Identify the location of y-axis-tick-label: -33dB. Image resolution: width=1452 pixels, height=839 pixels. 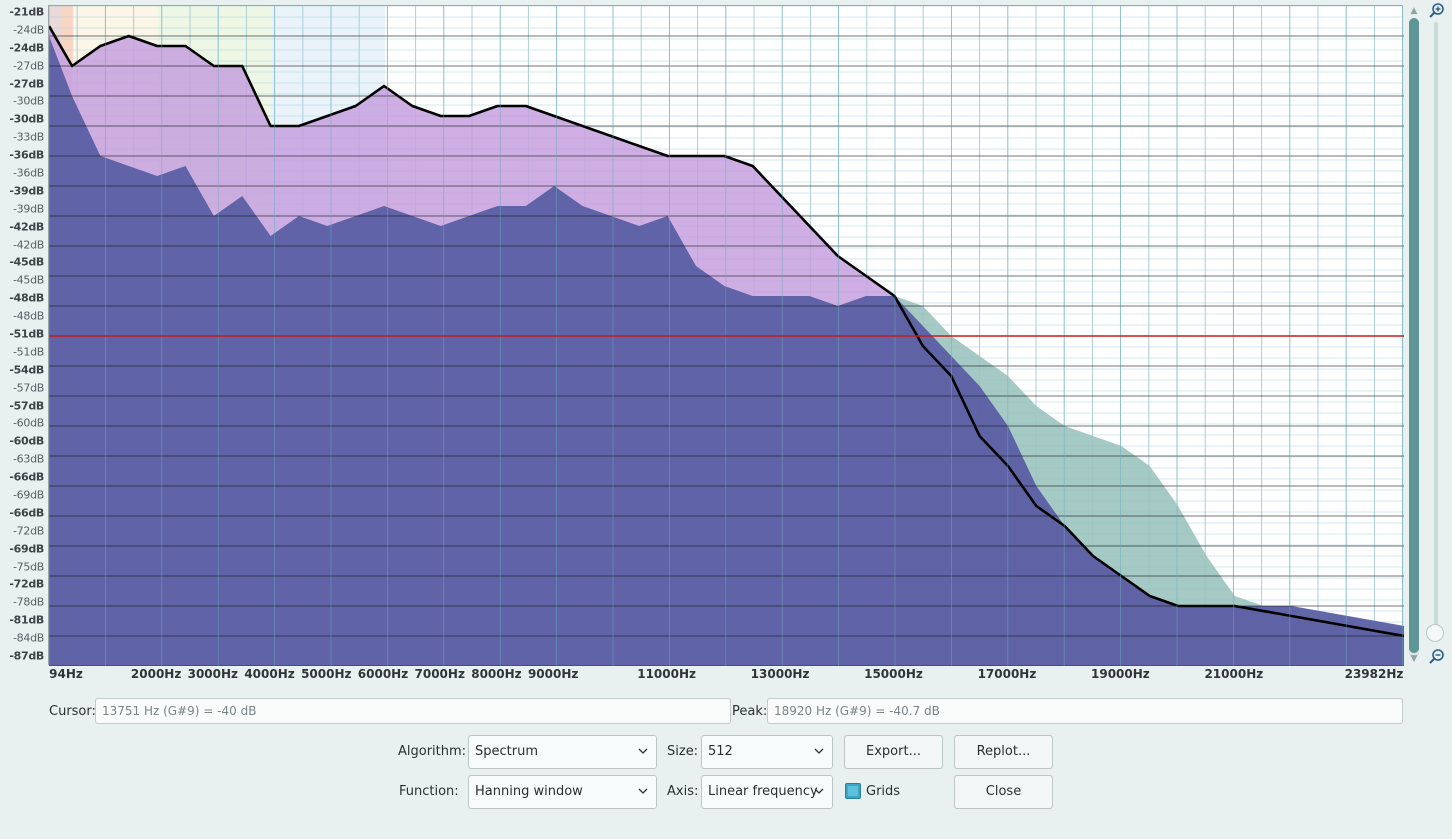
(28, 137).